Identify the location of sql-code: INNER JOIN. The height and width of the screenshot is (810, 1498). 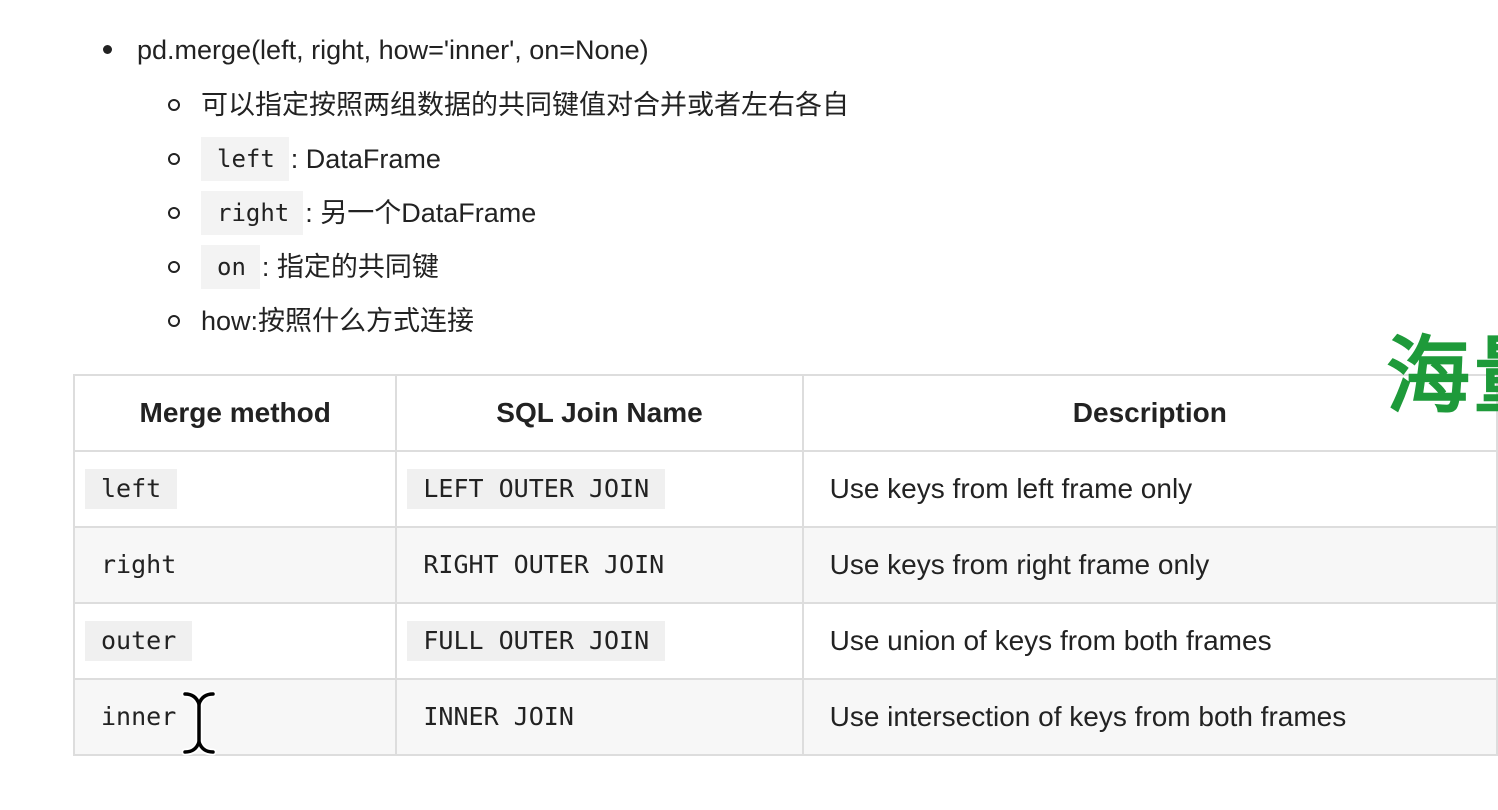
(498, 716).